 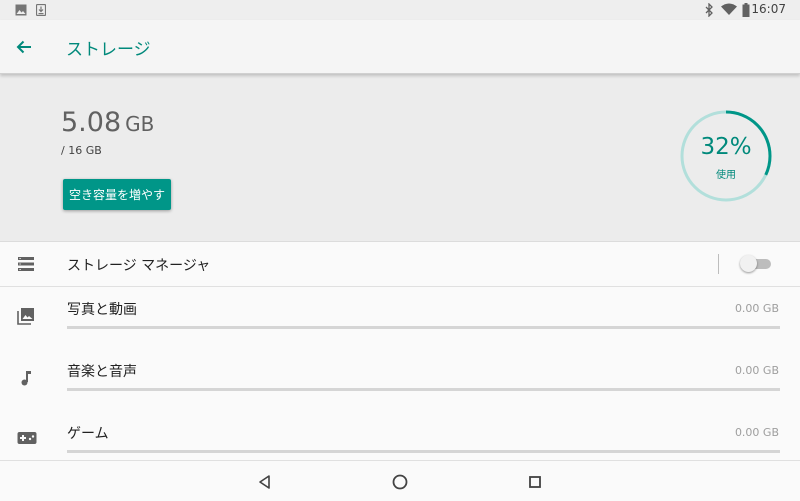 I want to click on category-label: 音楽と音声, so click(x=102, y=372).